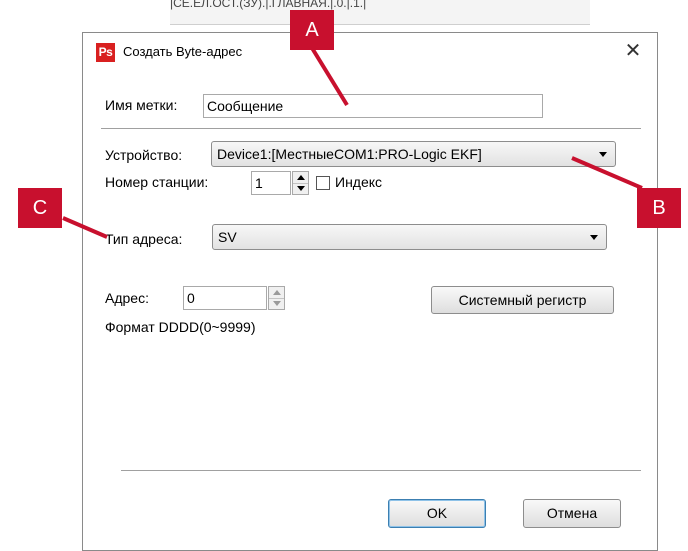  What do you see at coordinates (329, 76) in the screenshot?
I see `callout-a-arrow` at bounding box center [329, 76].